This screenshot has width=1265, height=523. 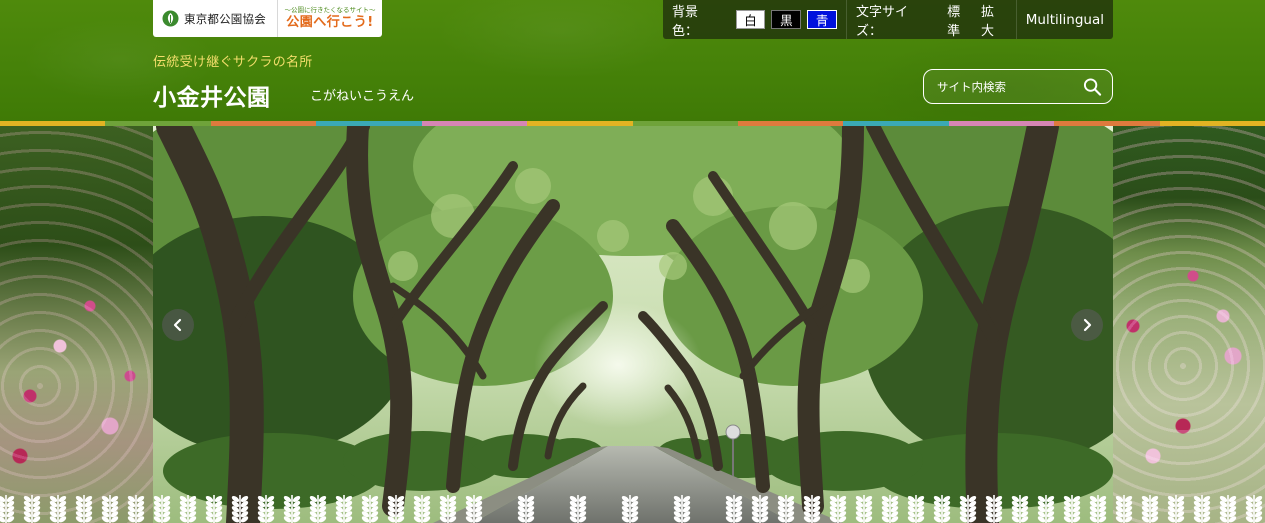 I want to click on slide-preview-right, so click(x=1189, y=324).